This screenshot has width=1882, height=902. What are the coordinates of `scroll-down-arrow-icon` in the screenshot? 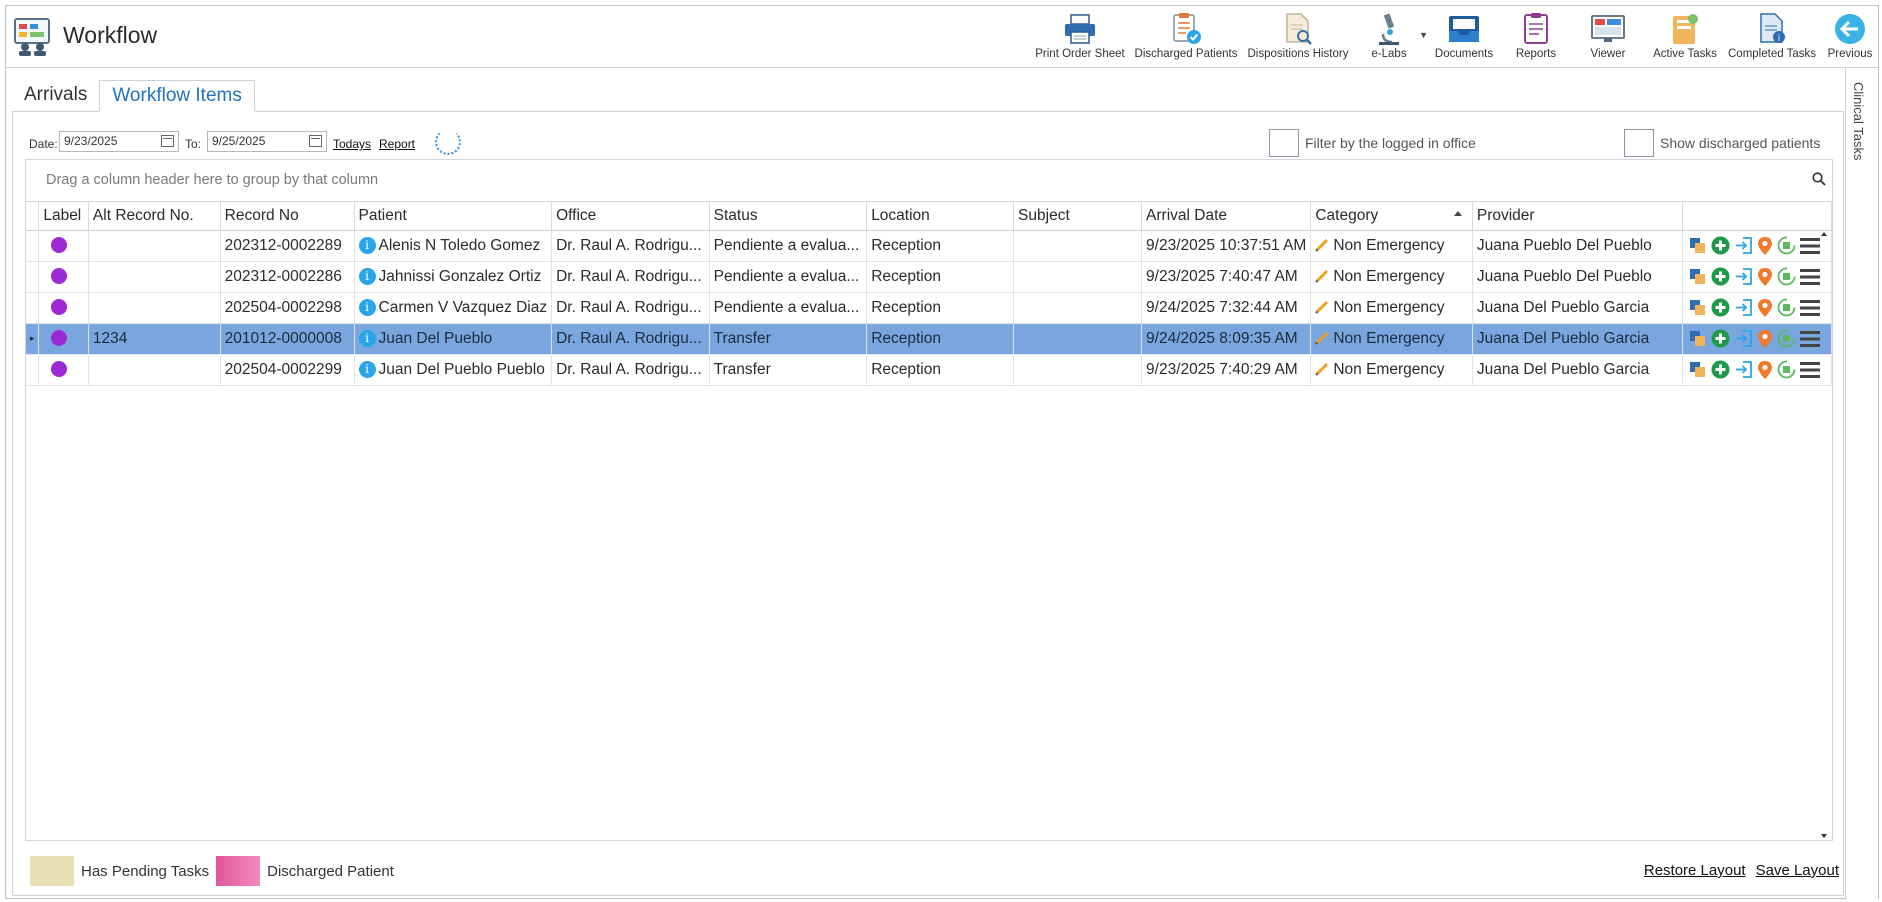 It's located at (1824, 836).